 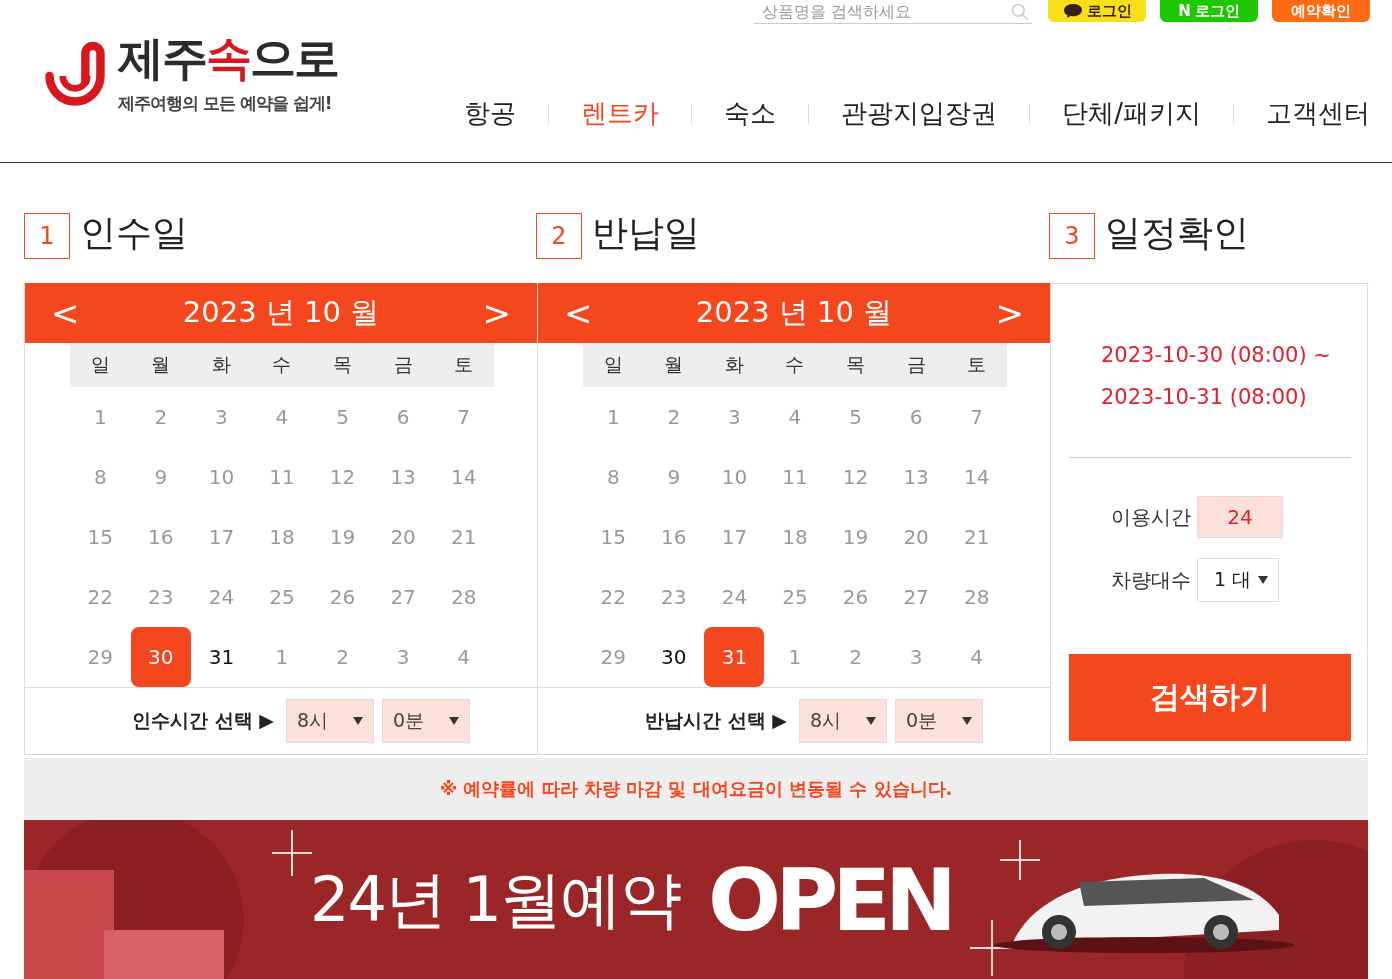 I want to click on nav-item: 단체/패키지, so click(x=1131, y=113).